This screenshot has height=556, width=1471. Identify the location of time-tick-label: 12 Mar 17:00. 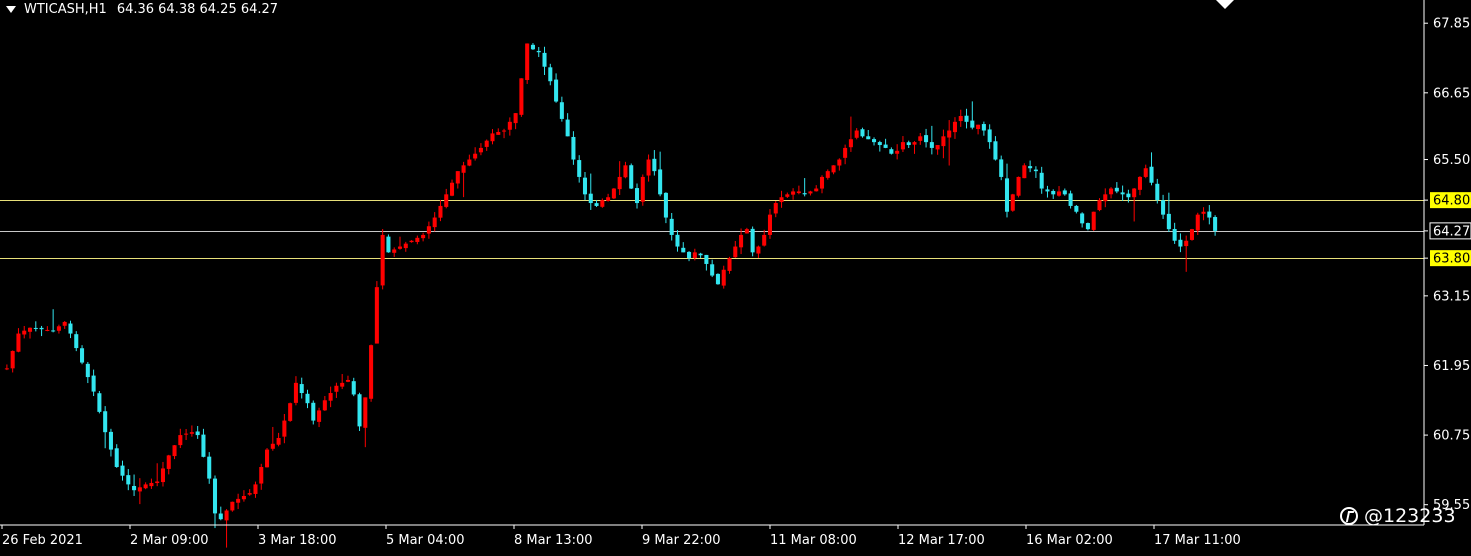
(941, 540).